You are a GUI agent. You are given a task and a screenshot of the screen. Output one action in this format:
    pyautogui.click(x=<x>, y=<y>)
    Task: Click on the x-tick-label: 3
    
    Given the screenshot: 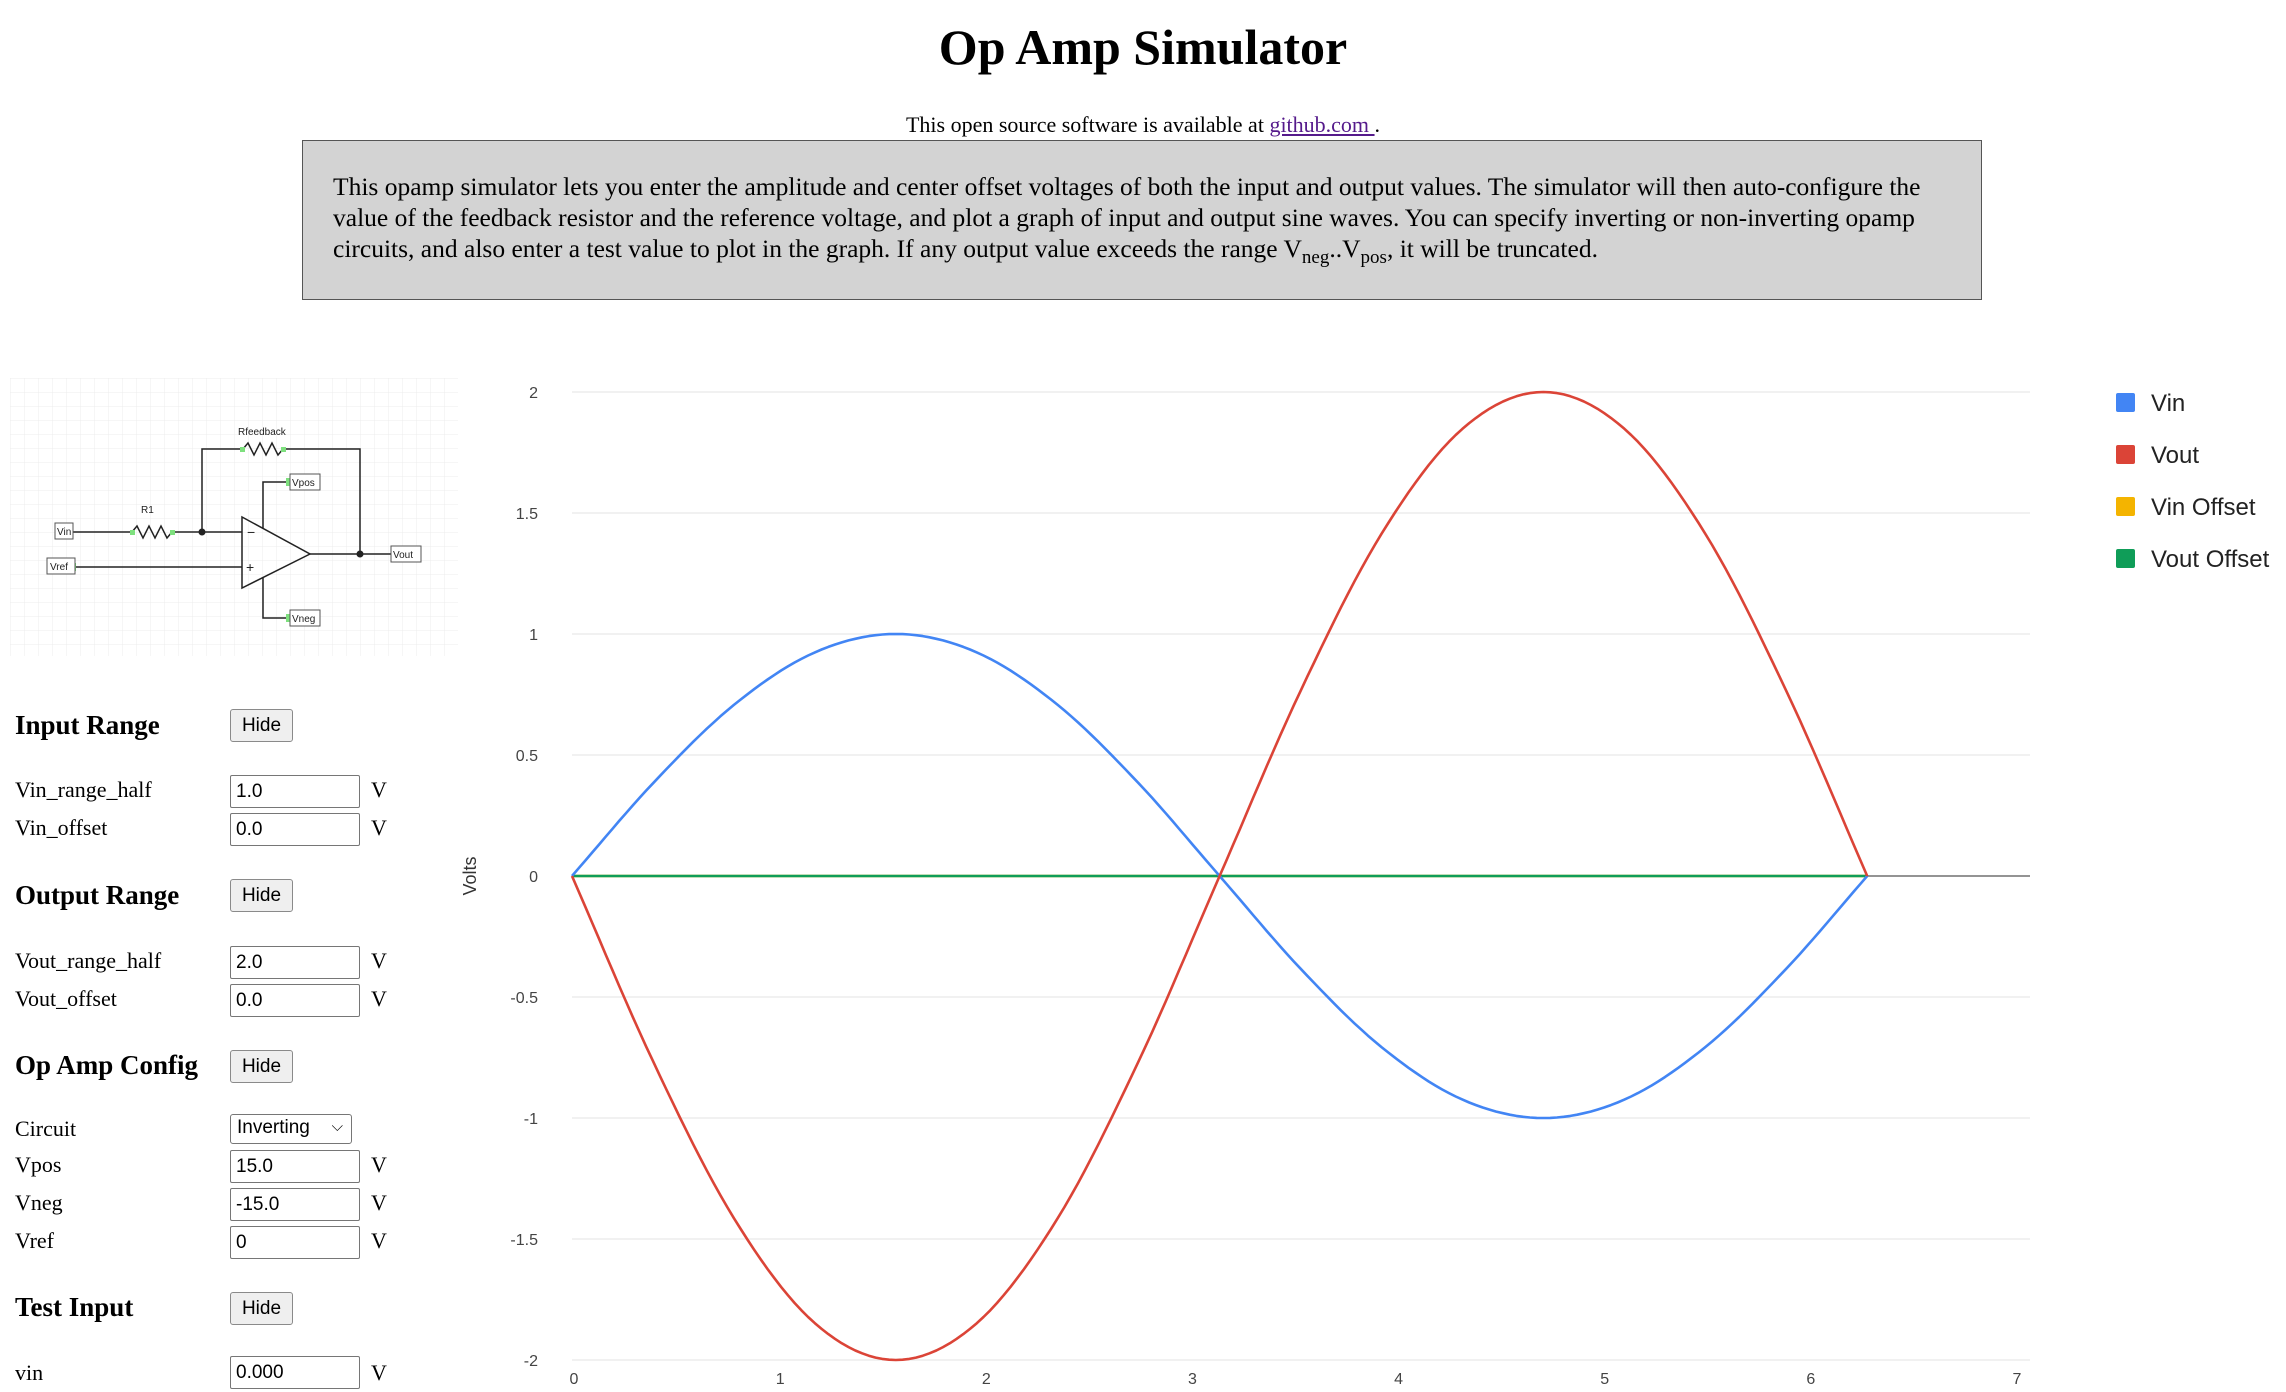 What is the action you would take?
    pyautogui.click(x=1192, y=1379)
    